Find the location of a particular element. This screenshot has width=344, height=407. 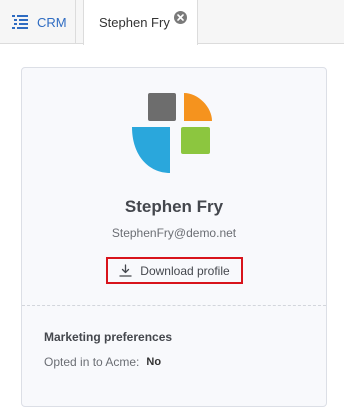

opted-in-value: No is located at coordinates (154, 362).